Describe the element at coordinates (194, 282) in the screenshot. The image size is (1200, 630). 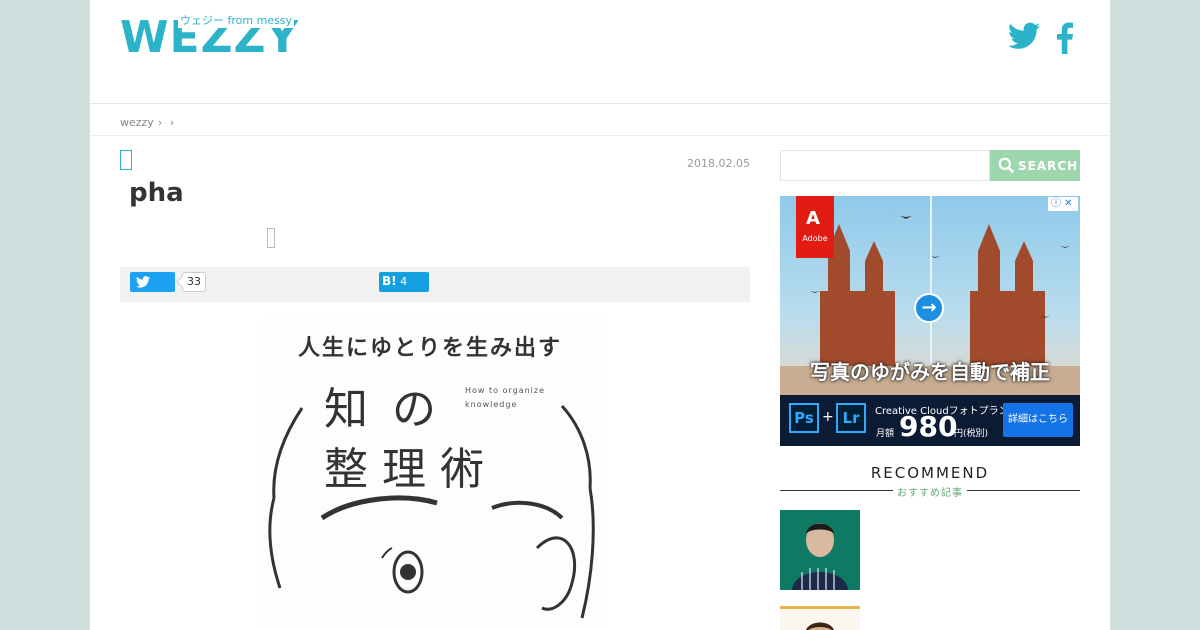
I see `tweet-count: 33` at that location.